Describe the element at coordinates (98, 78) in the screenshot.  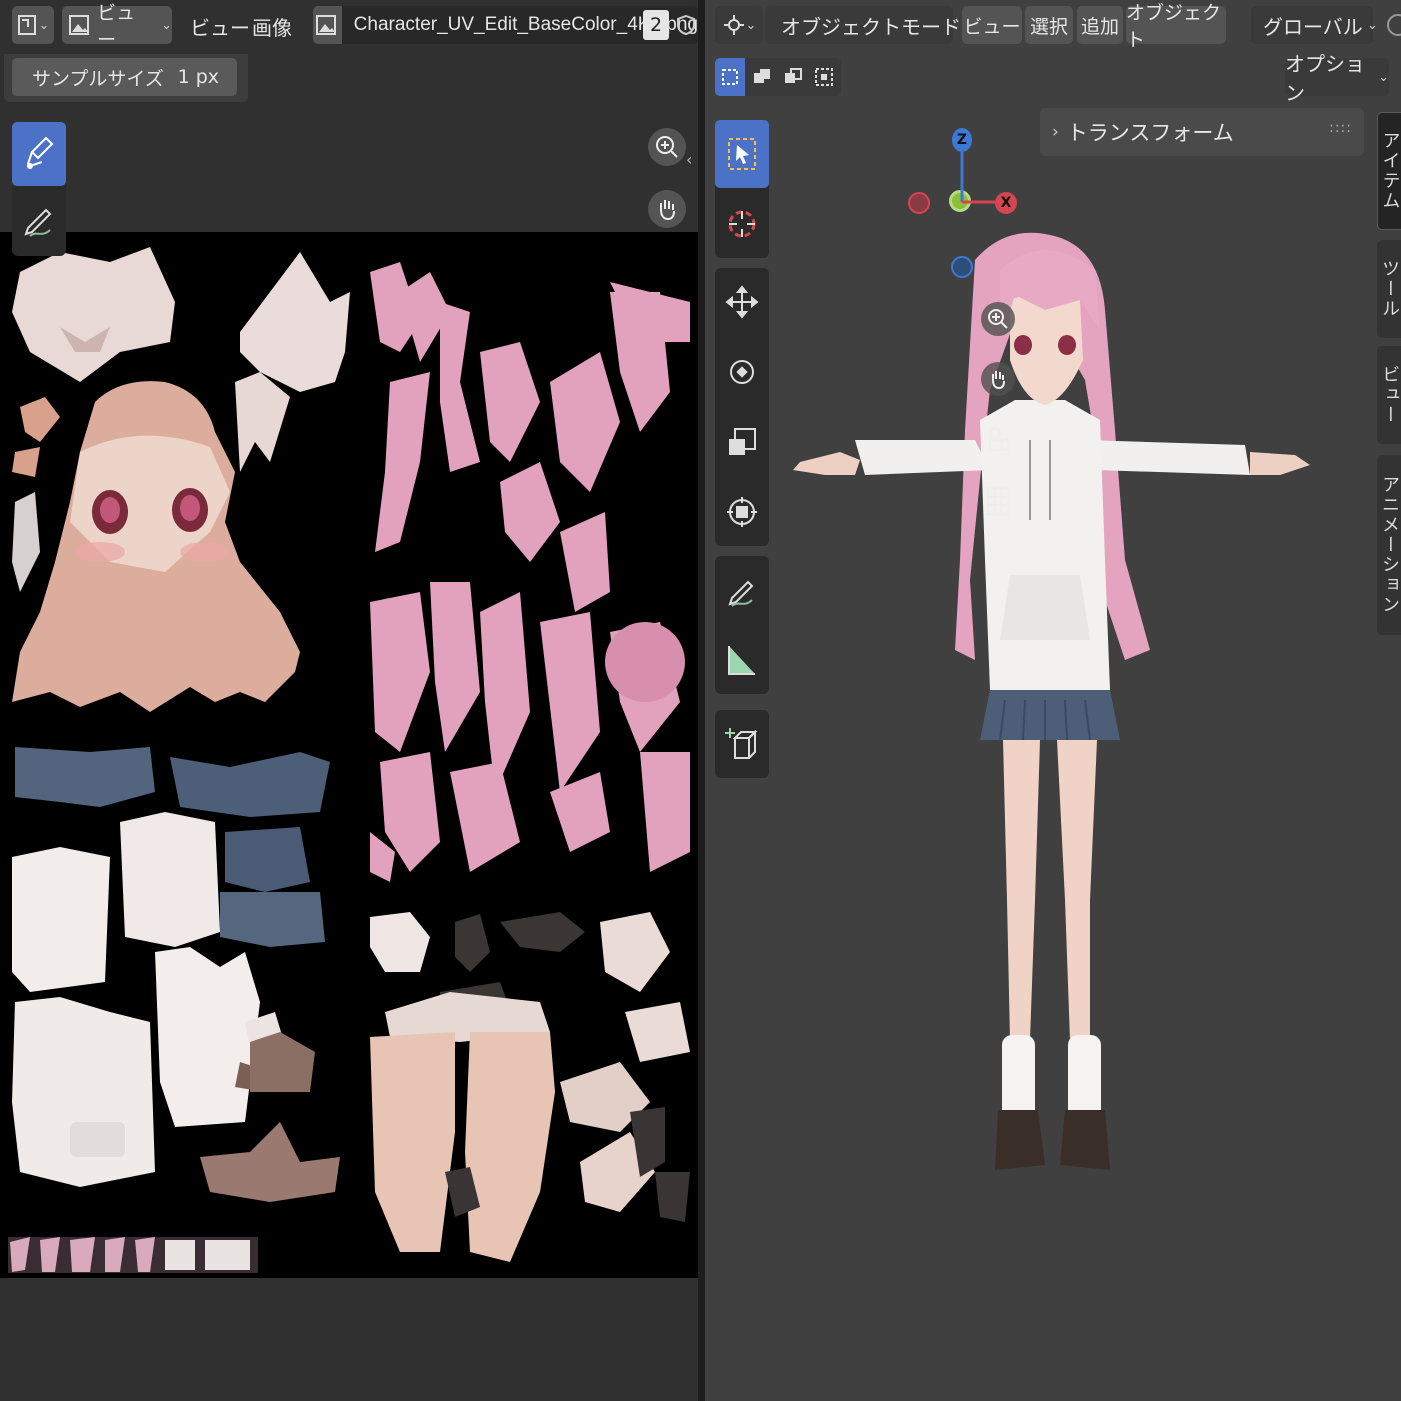
I see `sample-size-label: サンプルサイズ` at that location.